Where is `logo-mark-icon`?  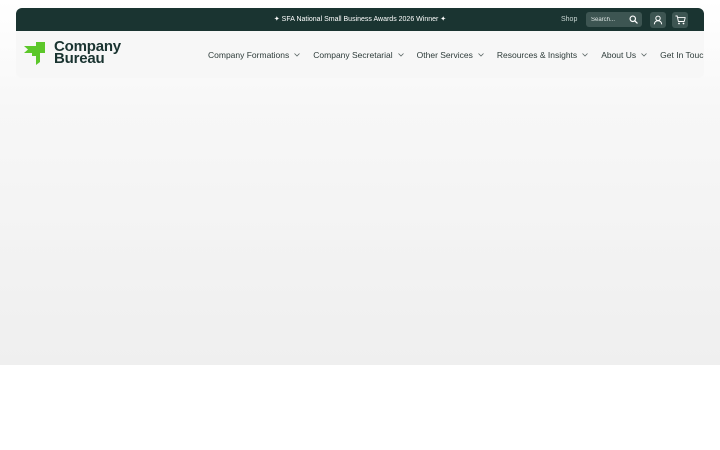 logo-mark-icon is located at coordinates (34, 53).